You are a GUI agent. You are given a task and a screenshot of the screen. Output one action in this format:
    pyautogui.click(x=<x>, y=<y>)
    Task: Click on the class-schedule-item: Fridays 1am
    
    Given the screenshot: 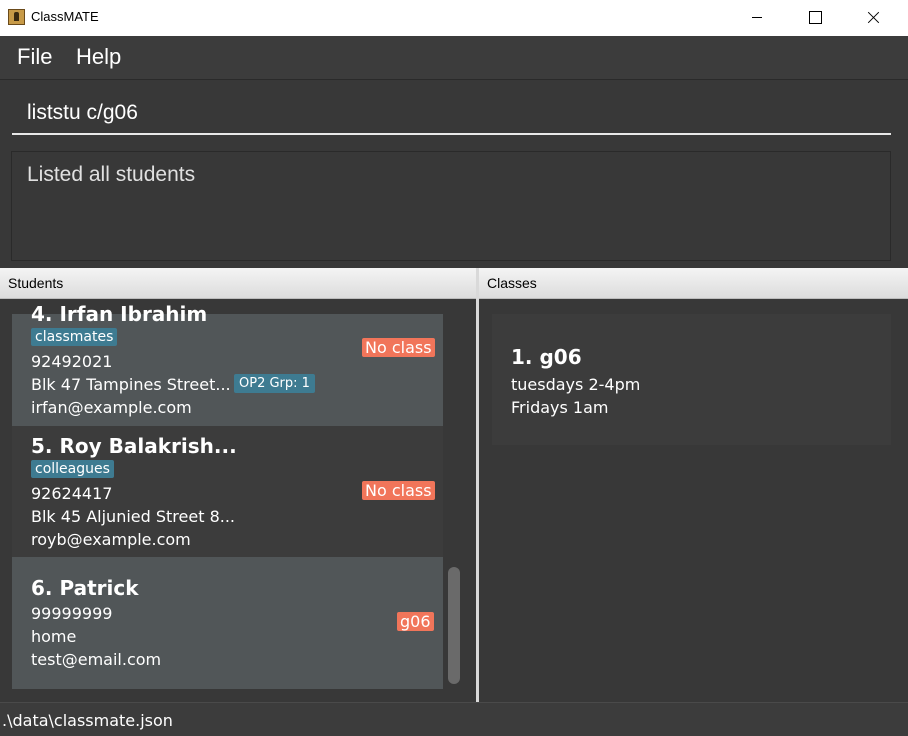 What is the action you would take?
    pyautogui.click(x=560, y=407)
    